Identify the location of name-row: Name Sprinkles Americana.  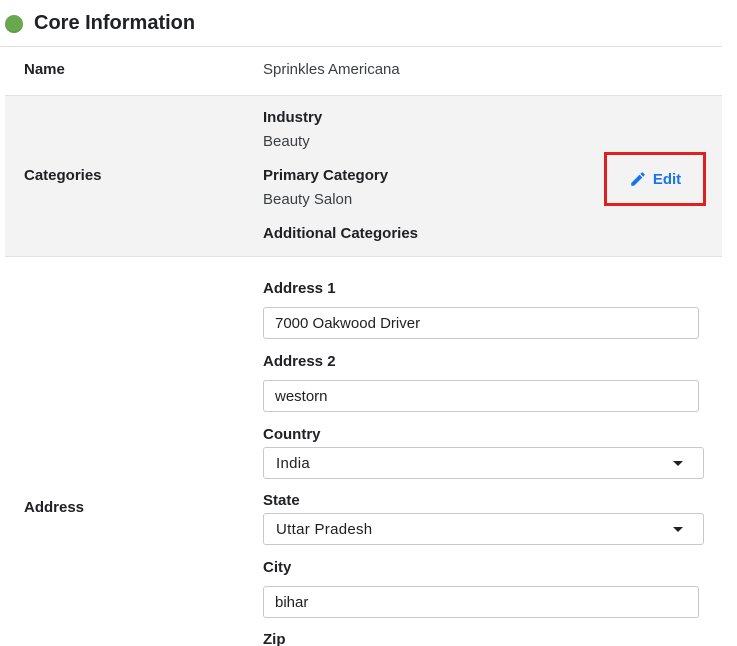
(363, 71).